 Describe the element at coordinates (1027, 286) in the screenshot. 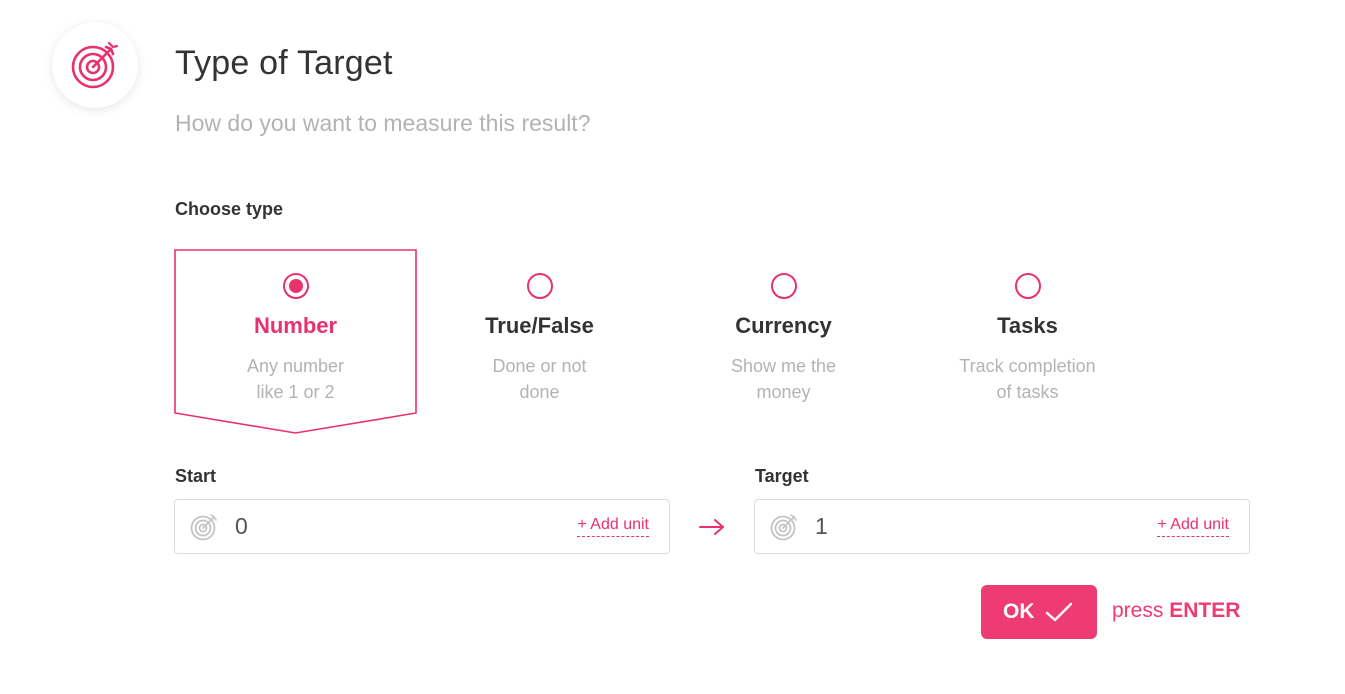

I see `radio-tasks` at that location.